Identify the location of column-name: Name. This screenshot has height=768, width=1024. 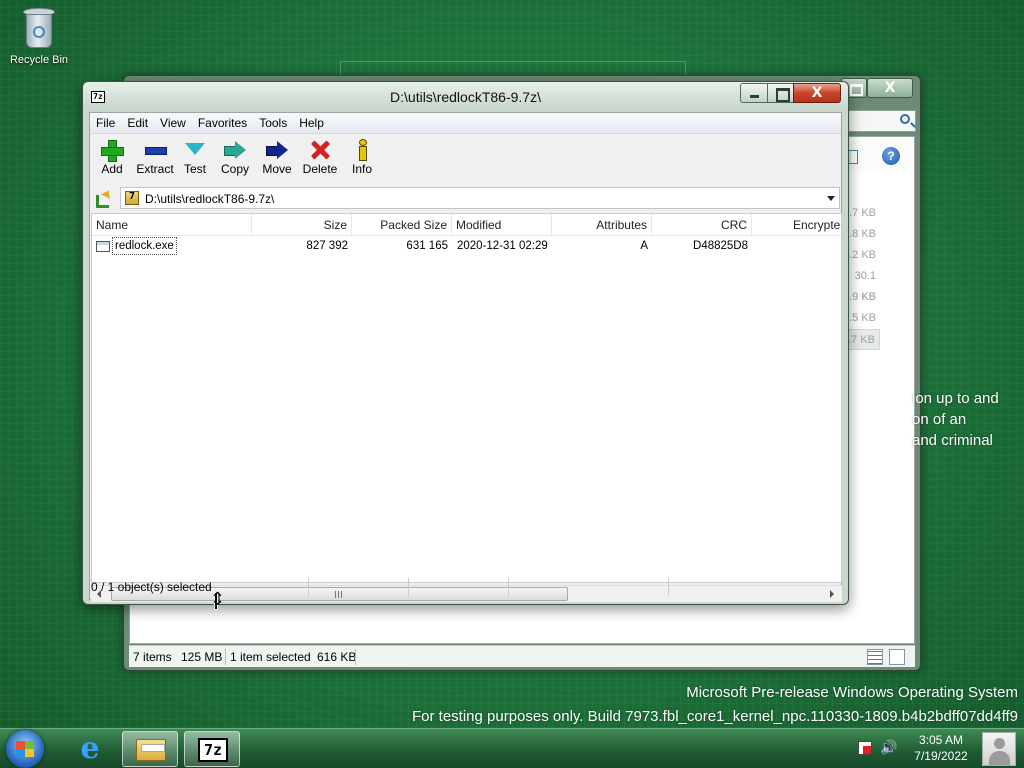
(172, 225).